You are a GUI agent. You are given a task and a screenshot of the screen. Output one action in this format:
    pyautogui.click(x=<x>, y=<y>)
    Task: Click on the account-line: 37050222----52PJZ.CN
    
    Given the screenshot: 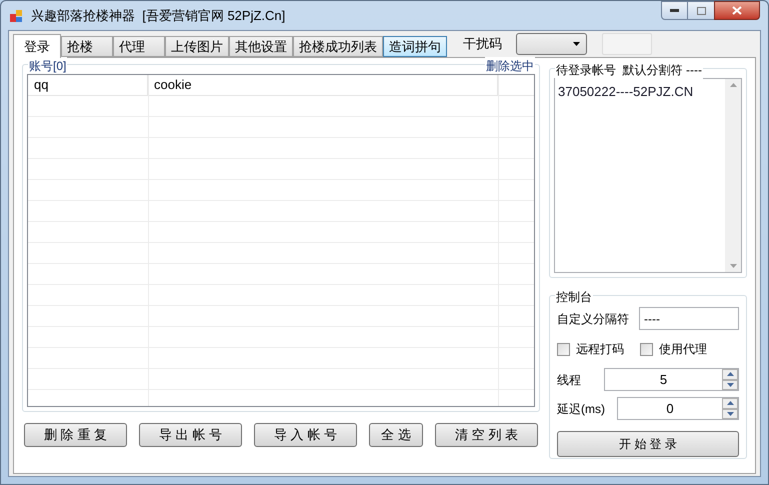 What is the action you would take?
    pyautogui.click(x=626, y=92)
    